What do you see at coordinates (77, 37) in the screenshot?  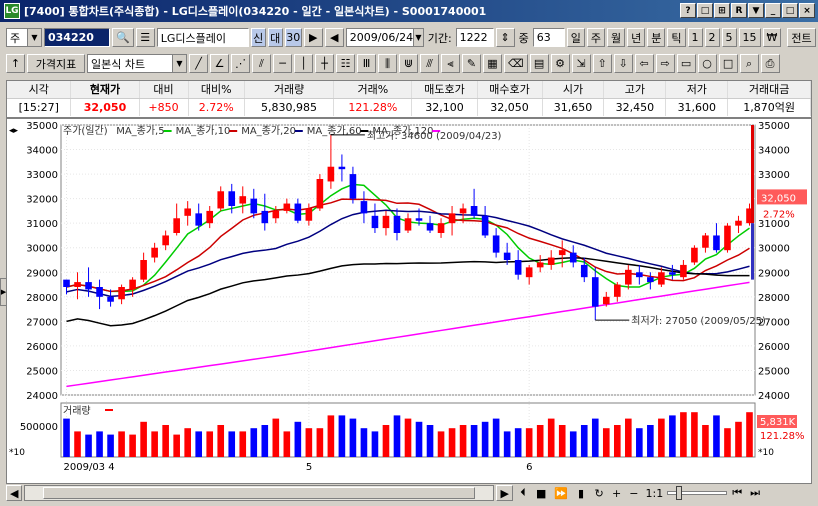 I see `stock-code-input: 034220` at bounding box center [77, 37].